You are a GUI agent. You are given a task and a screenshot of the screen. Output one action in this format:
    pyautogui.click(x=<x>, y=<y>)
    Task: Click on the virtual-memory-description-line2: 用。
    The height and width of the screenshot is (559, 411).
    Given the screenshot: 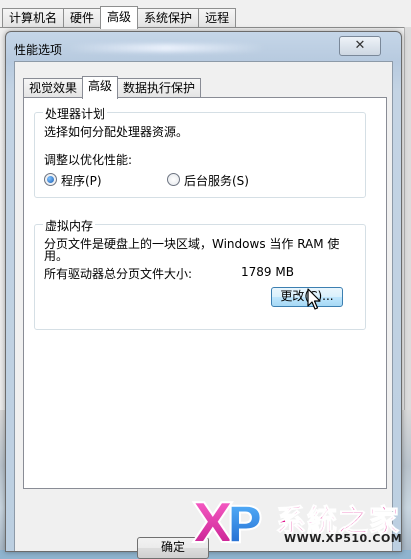 What is the action you would take?
    pyautogui.click(x=56, y=256)
    